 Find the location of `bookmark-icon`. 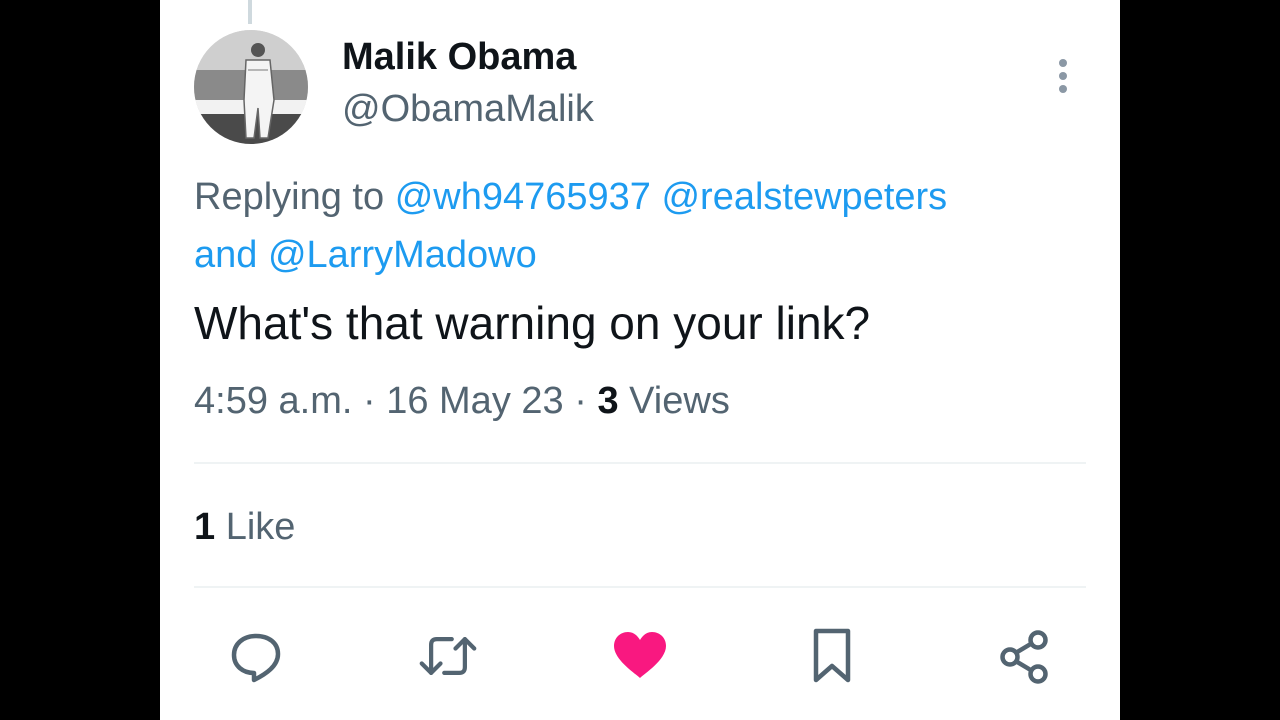

bookmark-icon is located at coordinates (832, 655).